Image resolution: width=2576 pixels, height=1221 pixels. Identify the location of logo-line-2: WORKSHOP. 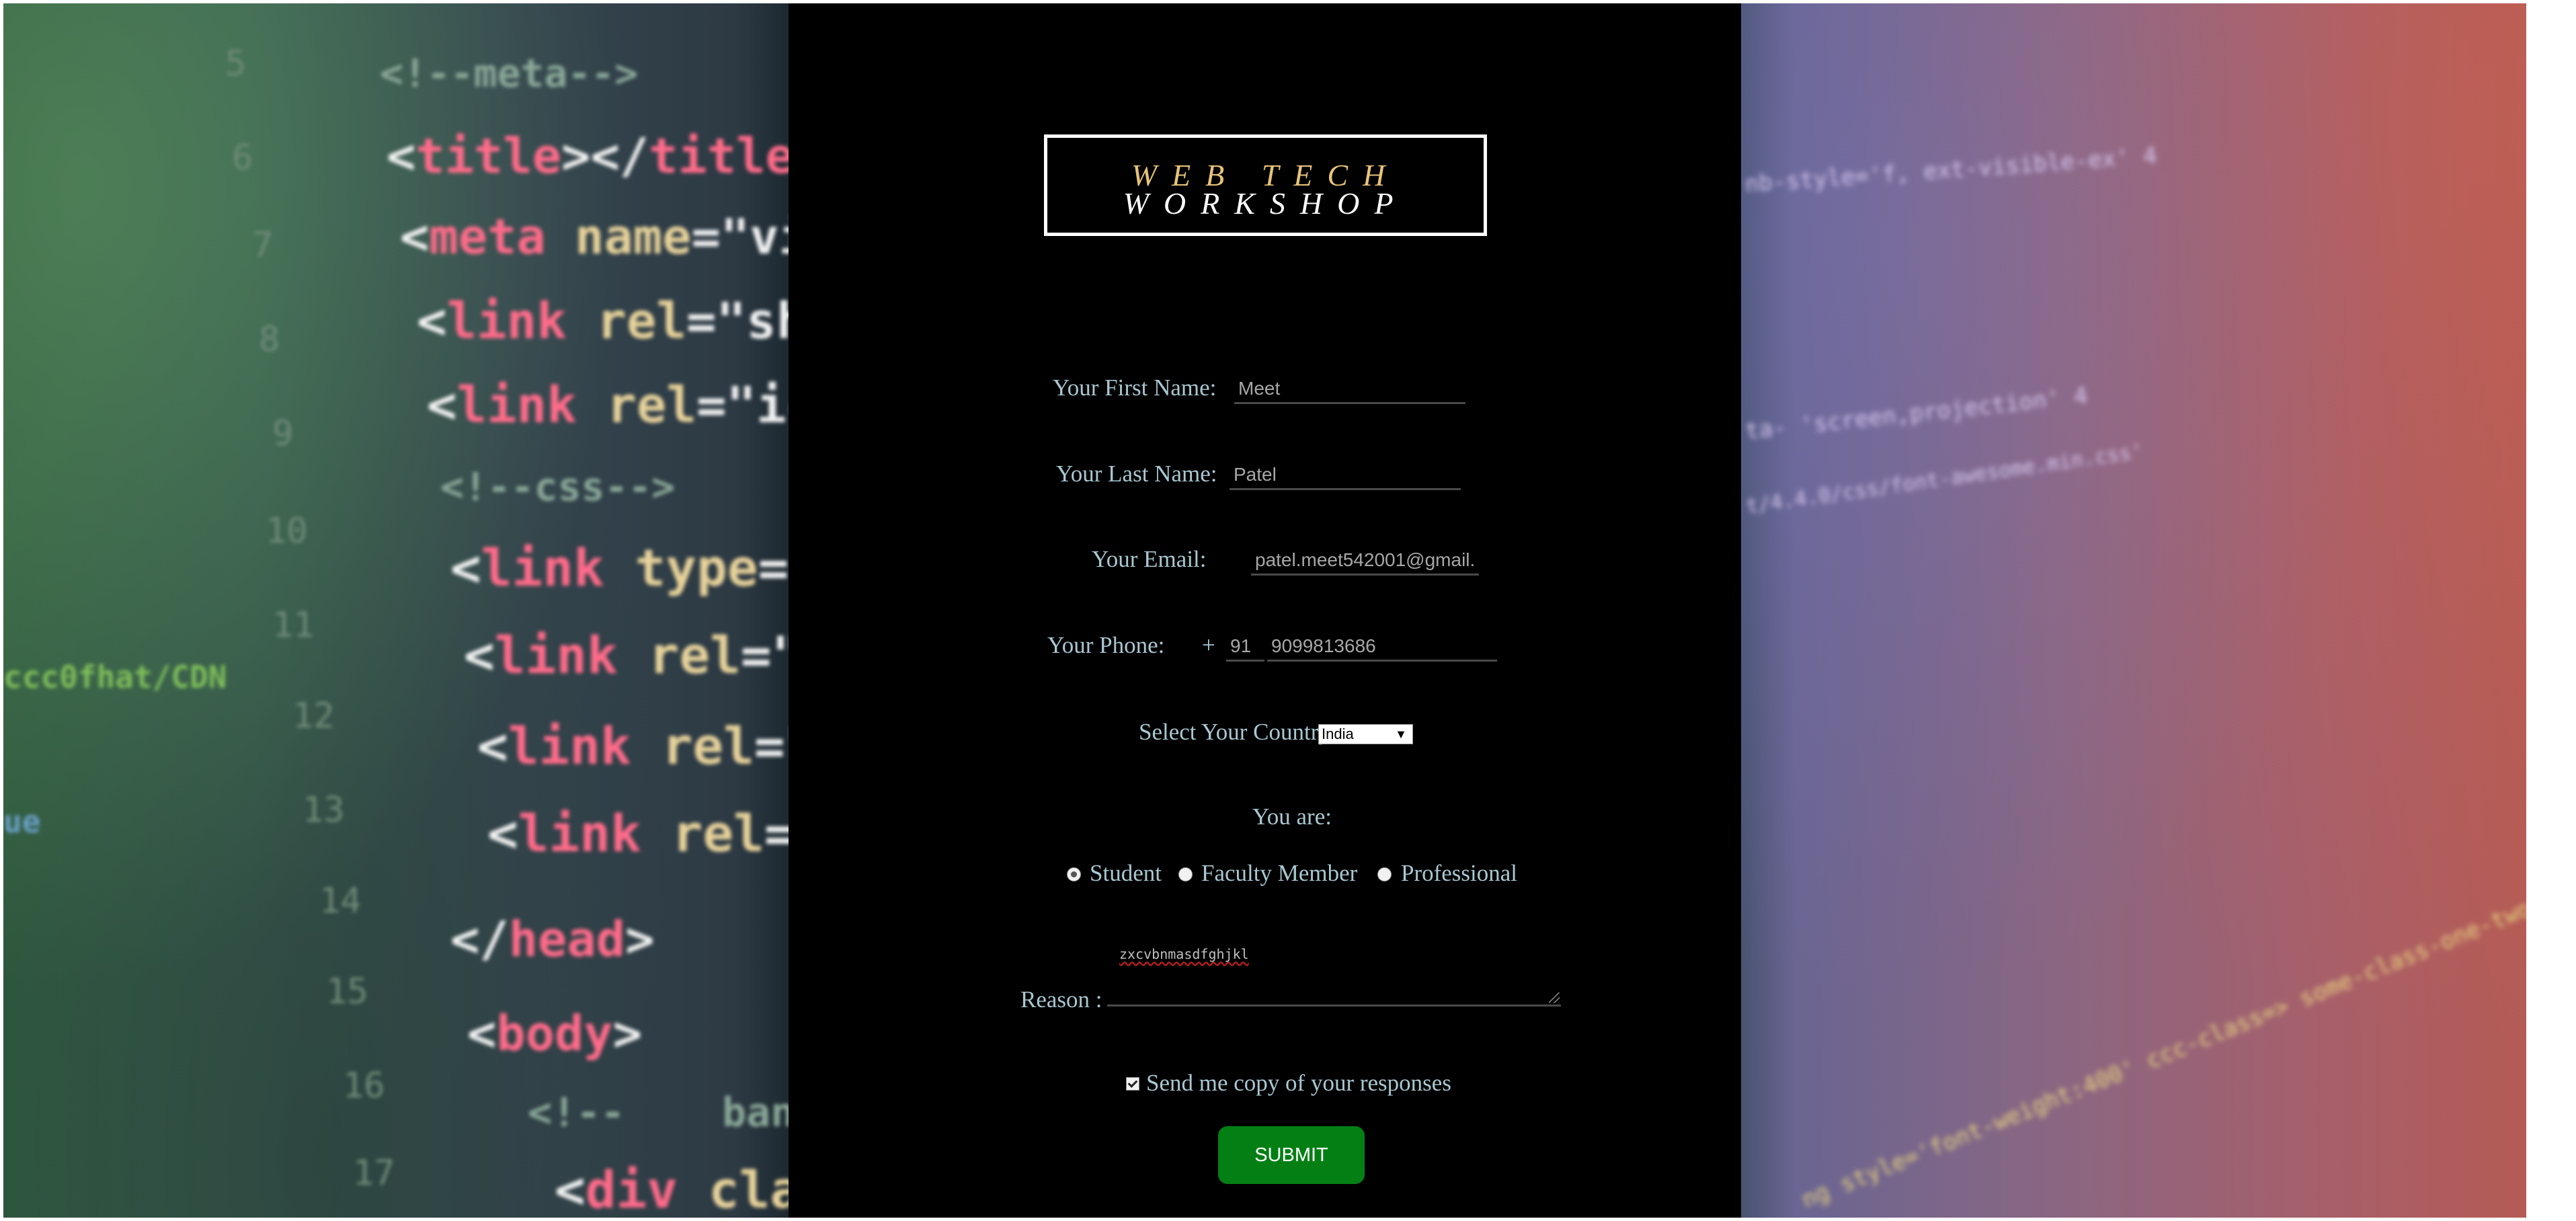
(1265, 203).